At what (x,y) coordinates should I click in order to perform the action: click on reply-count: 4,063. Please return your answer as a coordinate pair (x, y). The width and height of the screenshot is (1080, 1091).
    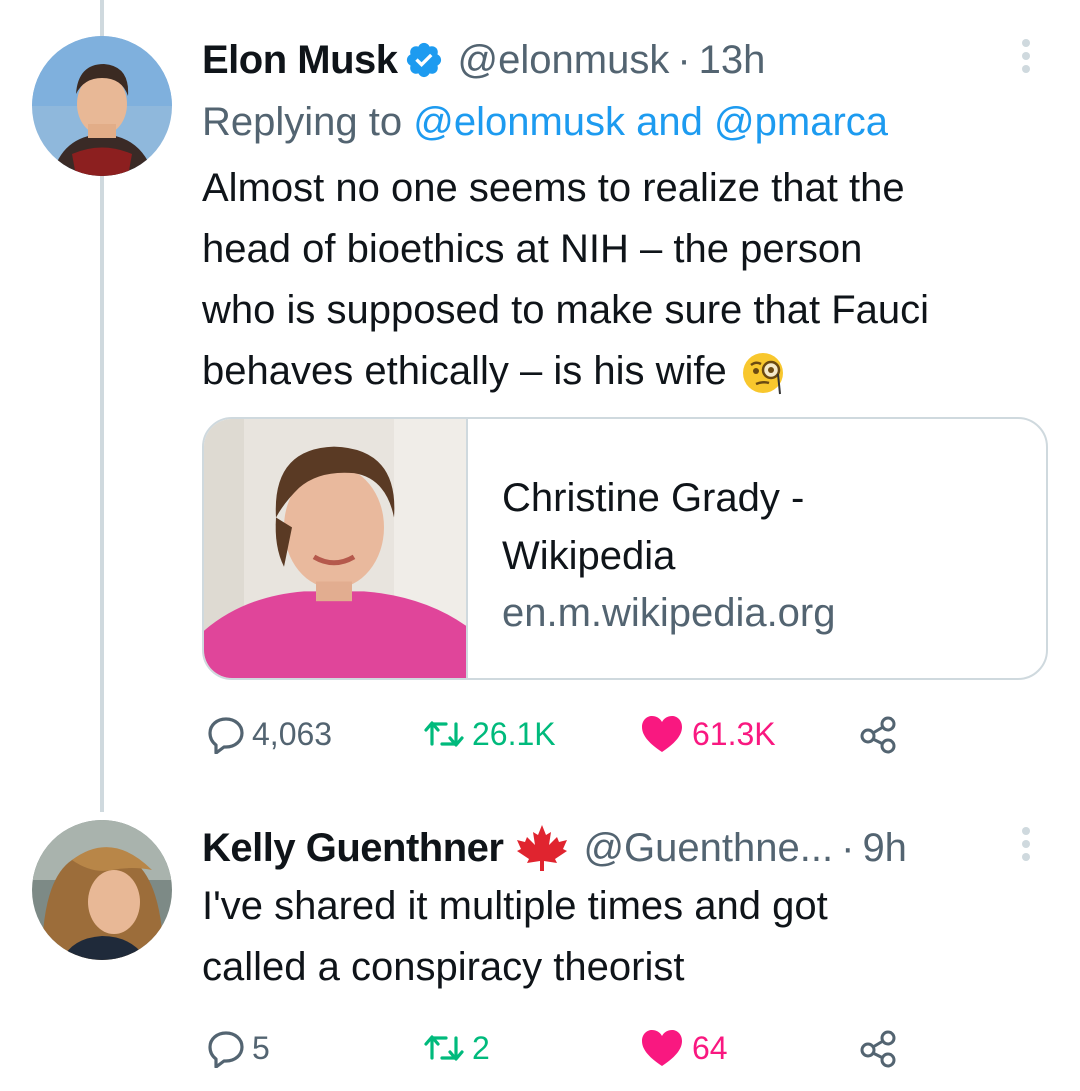
    Looking at the image, I should click on (292, 733).